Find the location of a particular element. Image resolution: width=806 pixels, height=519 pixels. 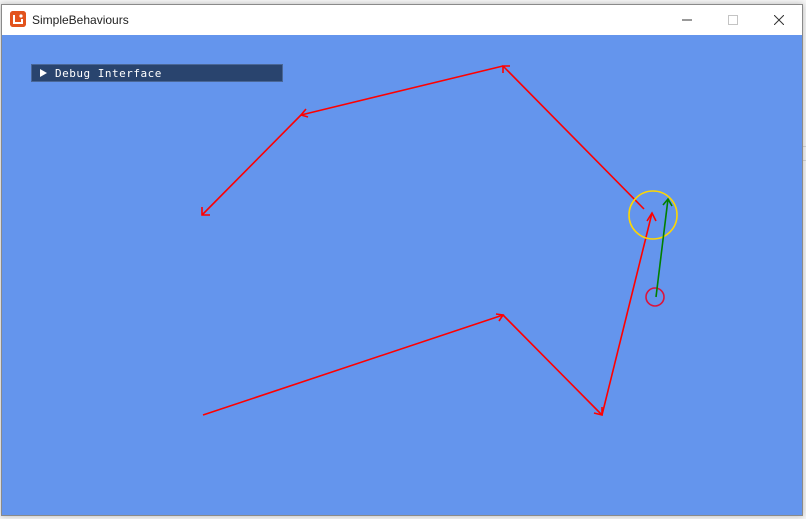

agent-marker is located at coordinates (655, 297).